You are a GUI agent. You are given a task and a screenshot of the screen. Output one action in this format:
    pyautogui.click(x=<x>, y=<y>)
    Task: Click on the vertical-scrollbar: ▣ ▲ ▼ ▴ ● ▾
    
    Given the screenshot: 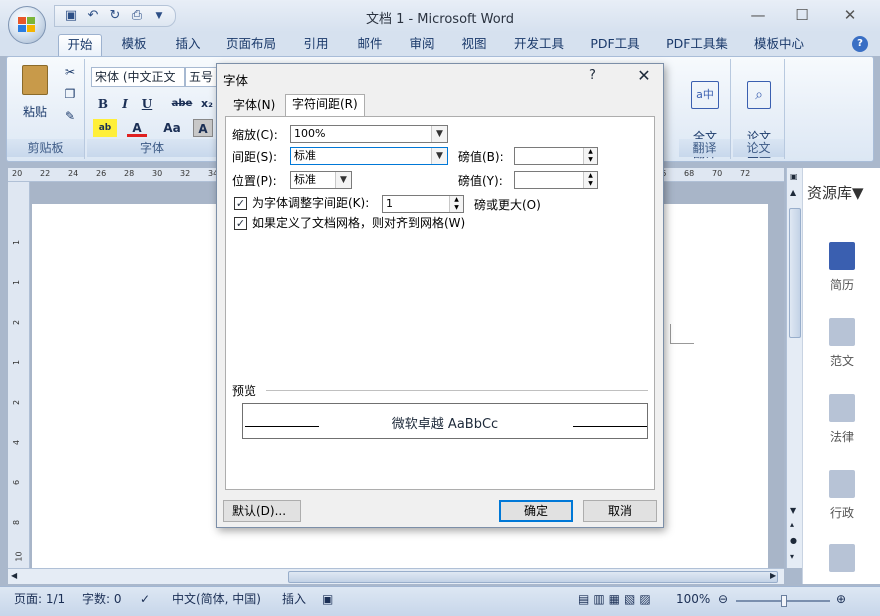 What is the action you would take?
    pyautogui.click(x=794, y=368)
    